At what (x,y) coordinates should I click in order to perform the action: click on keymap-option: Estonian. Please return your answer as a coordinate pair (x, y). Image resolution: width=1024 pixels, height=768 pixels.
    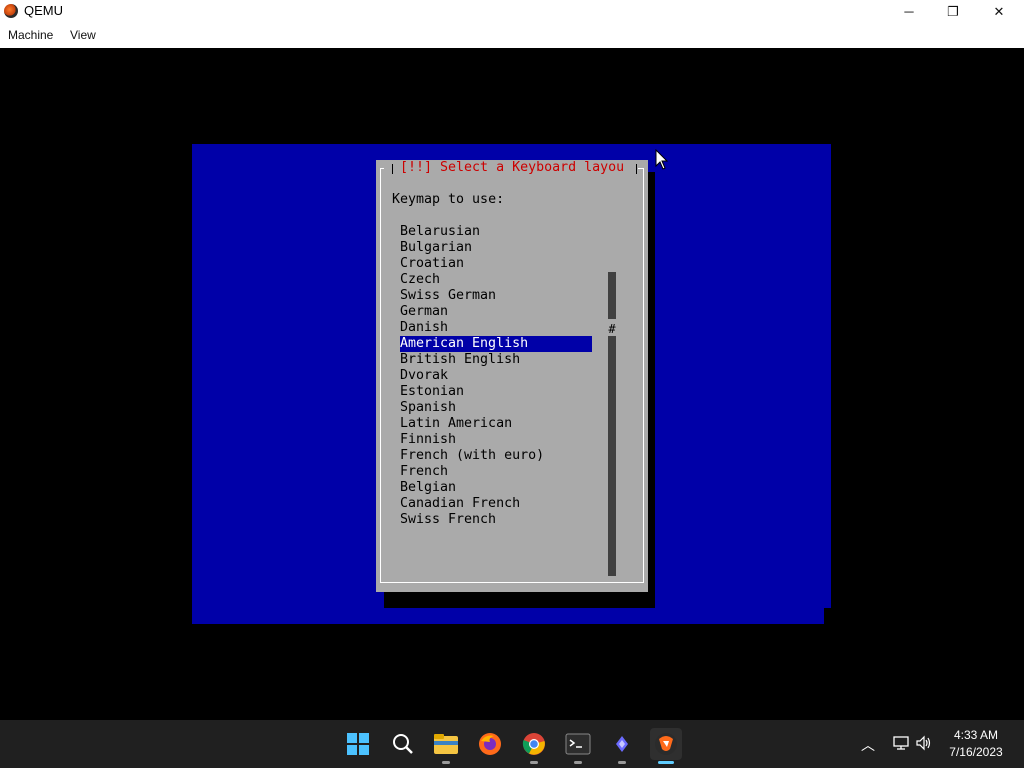
    Looking at the image, I should click on (496, 392).